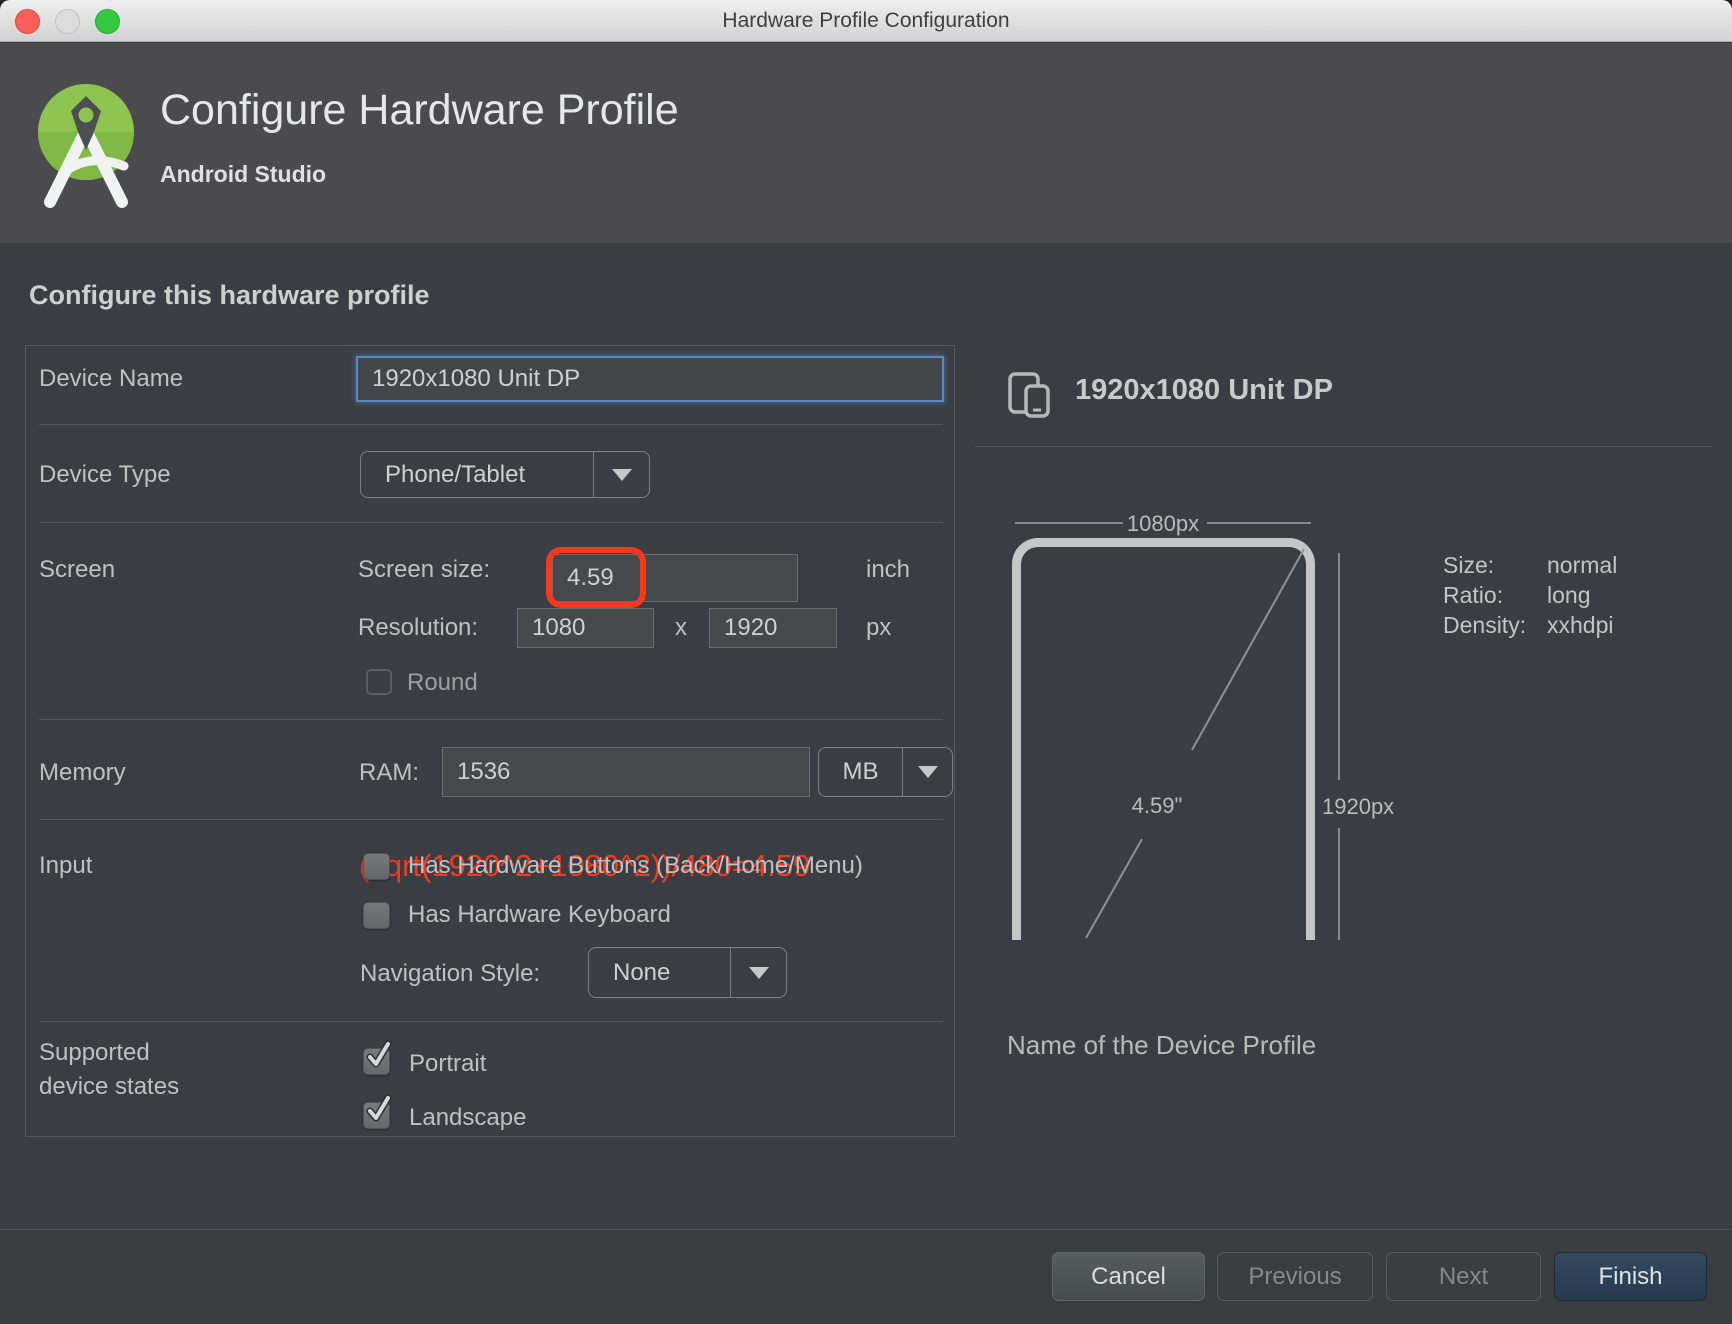 Image resolution: width=1732 pixels, height=1324 pixels. Describe the element at coordinates (82, 772) in the screenshot. I see `memory-label: Memory` at that location.